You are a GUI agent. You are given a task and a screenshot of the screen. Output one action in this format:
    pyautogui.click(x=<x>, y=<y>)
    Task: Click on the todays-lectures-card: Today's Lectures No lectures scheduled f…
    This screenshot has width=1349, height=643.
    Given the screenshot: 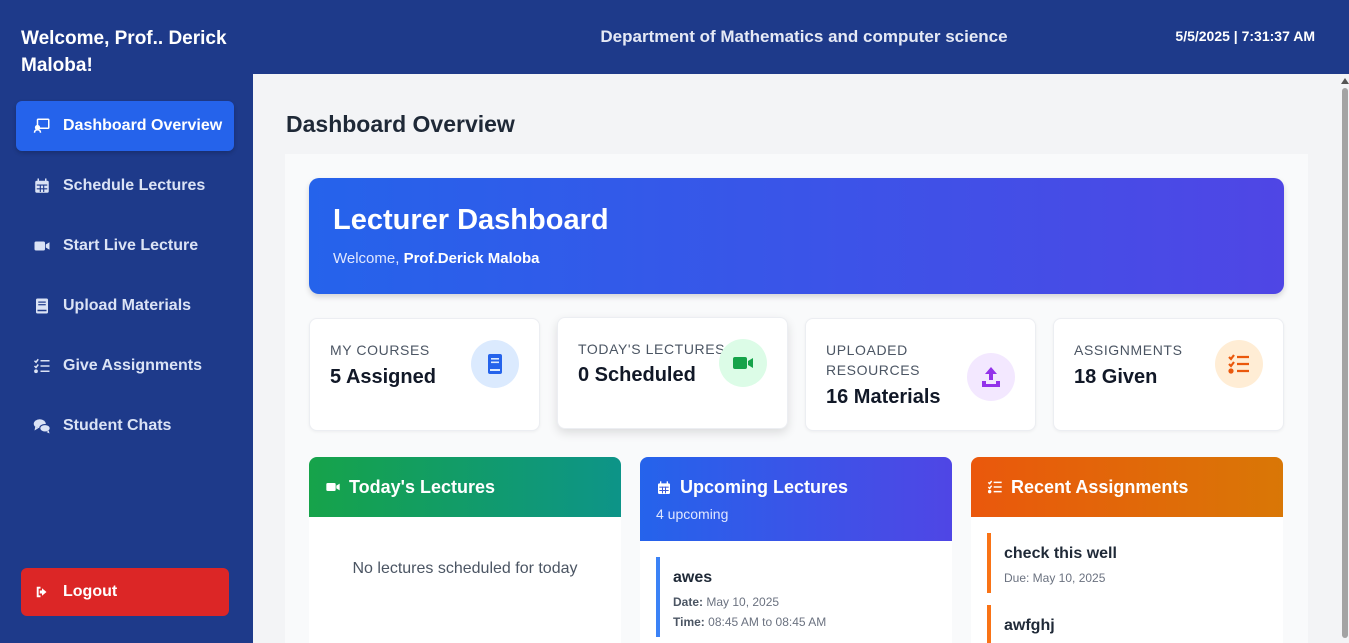 What is the action you would take?
    pyautogui.click(x=465, y=550)
    